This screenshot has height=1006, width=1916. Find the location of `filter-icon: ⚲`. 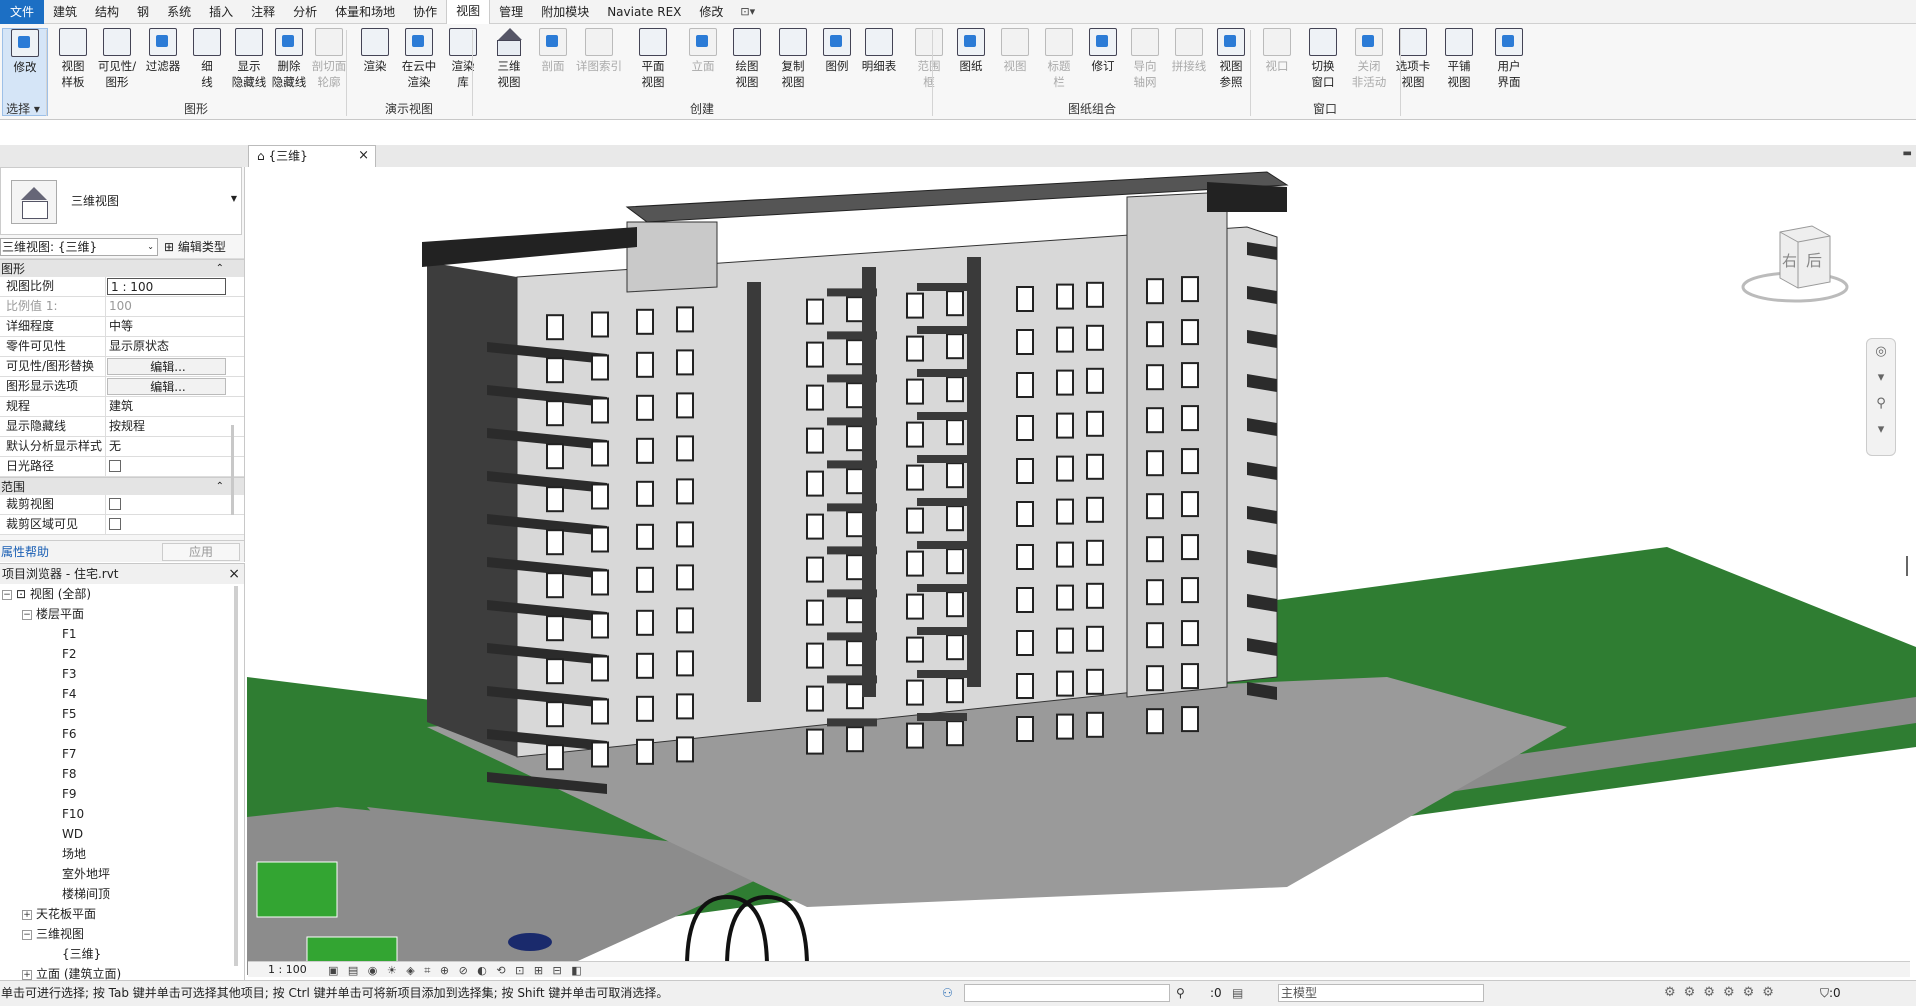

filter-icon: ⚲ is located at coordinates (1180, 993).